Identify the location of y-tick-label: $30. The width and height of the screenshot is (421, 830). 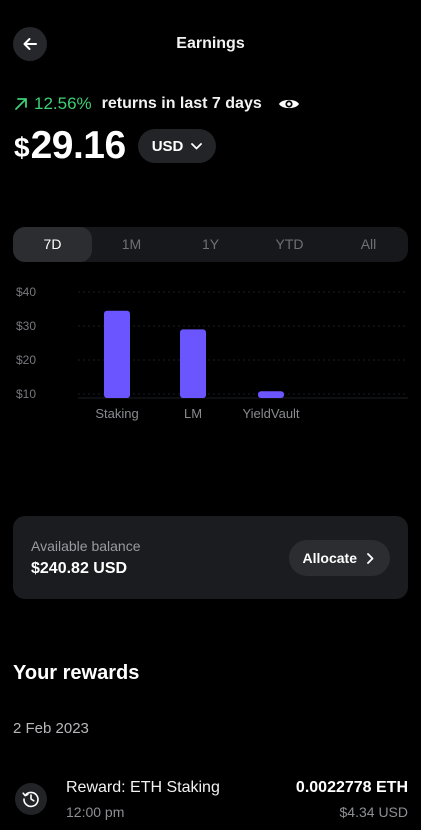
(26, 326).